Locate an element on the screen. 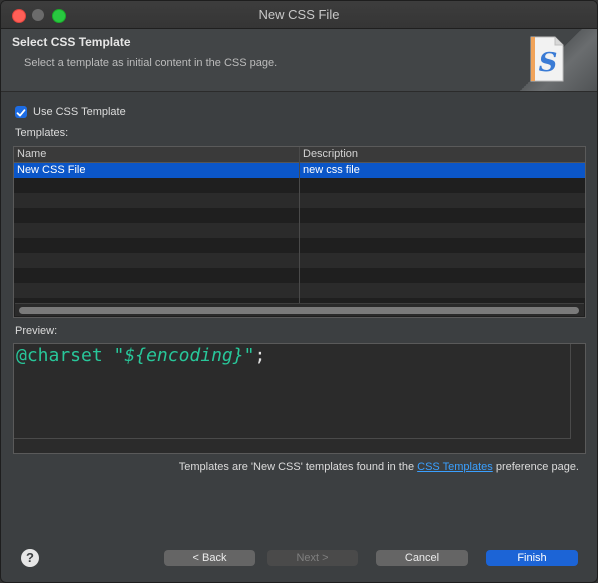  templates-label: Templates: is located at coordinates (42, 133).